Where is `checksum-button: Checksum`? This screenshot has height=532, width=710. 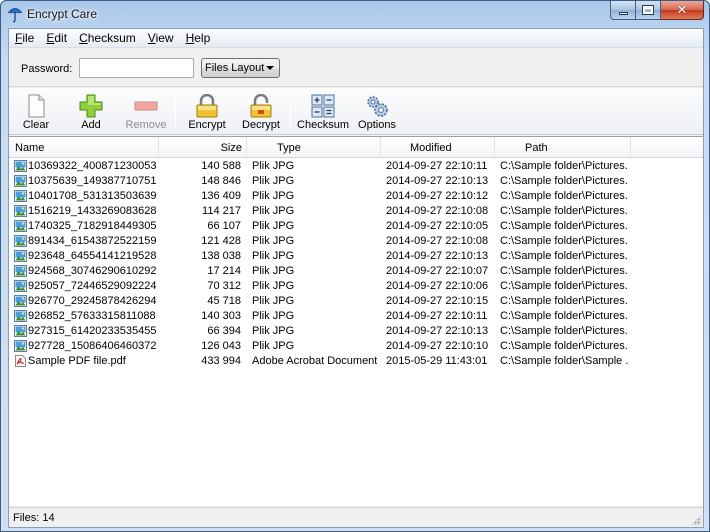
checksum-button: Checksum is located at coordinates (323, 111).